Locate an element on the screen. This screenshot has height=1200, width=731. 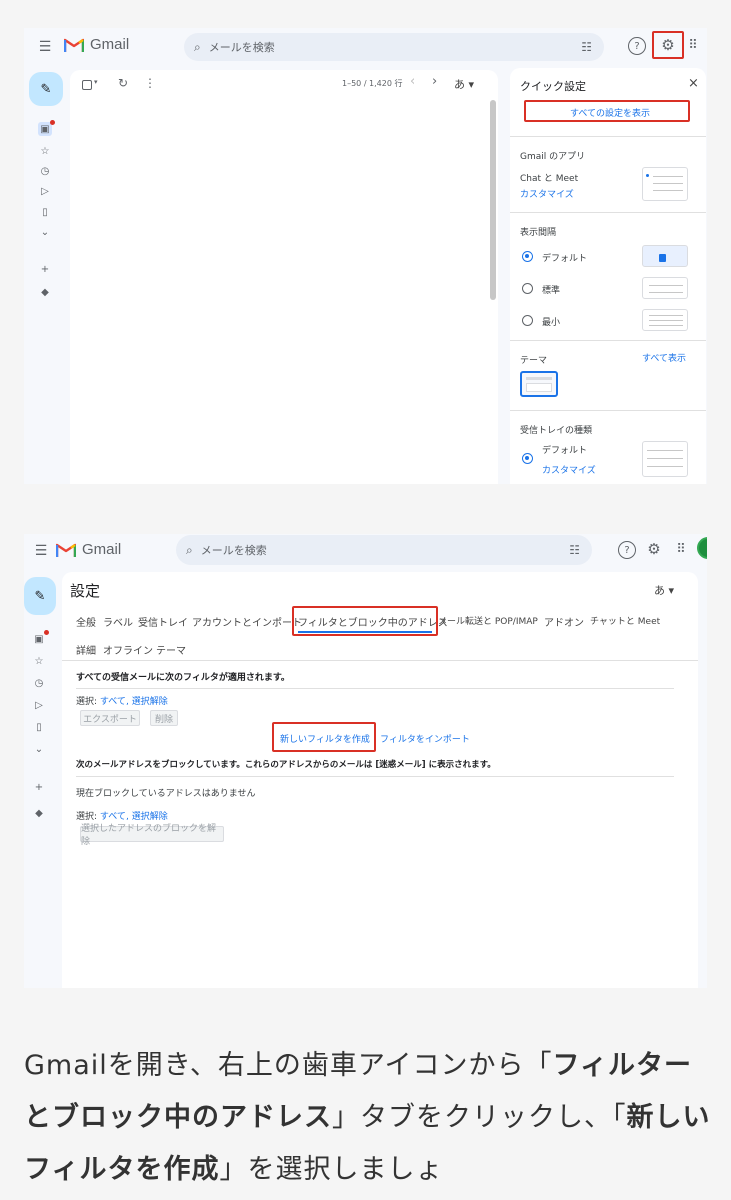
search-placeholder: メールを検索 is located at coordinates (233, 550).